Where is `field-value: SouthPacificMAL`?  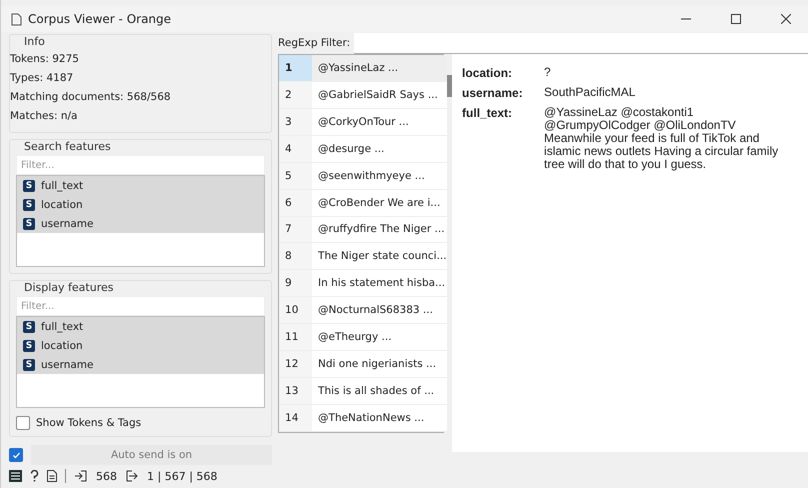 field-value: SouthPacificMAL is located at coordinates (590, 93).